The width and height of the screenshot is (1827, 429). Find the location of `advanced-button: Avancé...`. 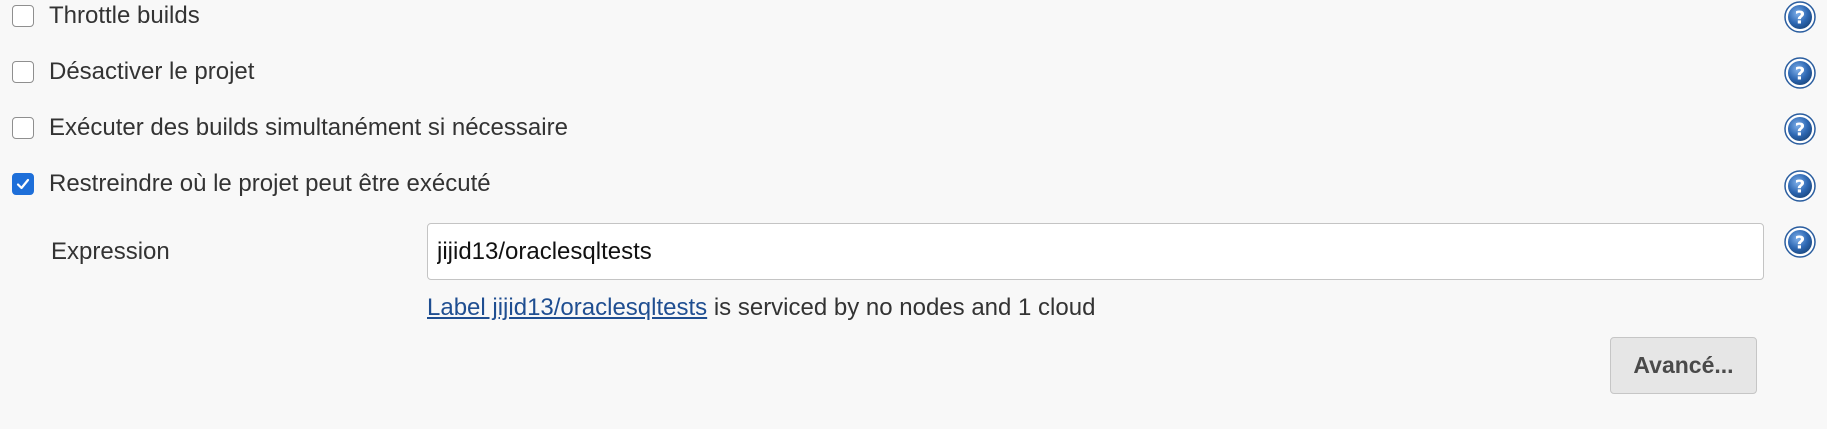

advanced-button: Avancé... is located at coordinates (1683, 365).